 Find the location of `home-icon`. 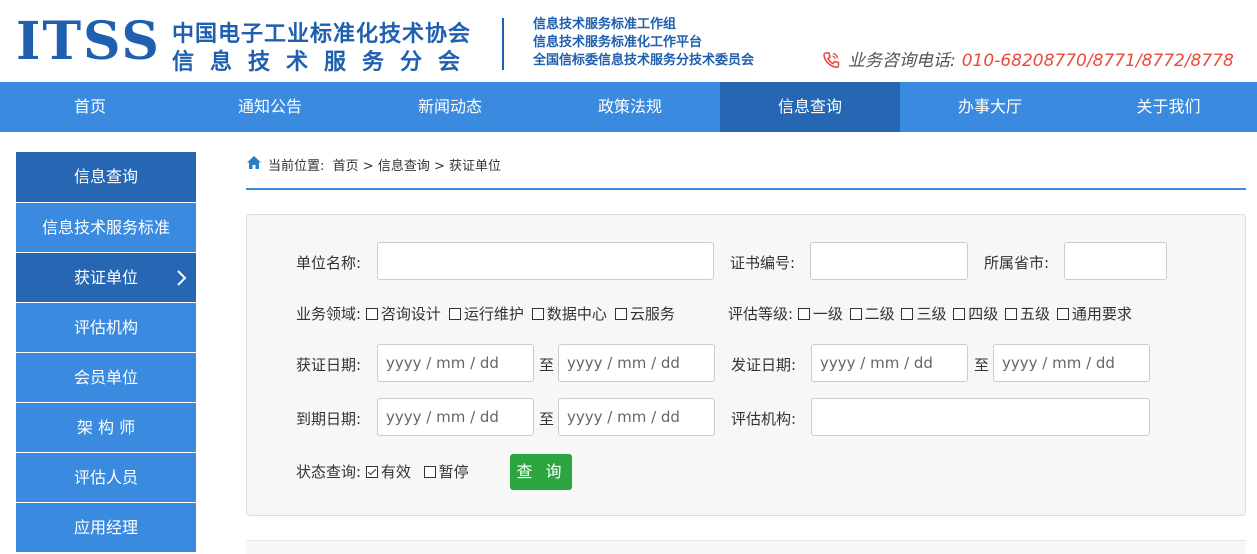

home-icon is located at coordinates (254, 162).